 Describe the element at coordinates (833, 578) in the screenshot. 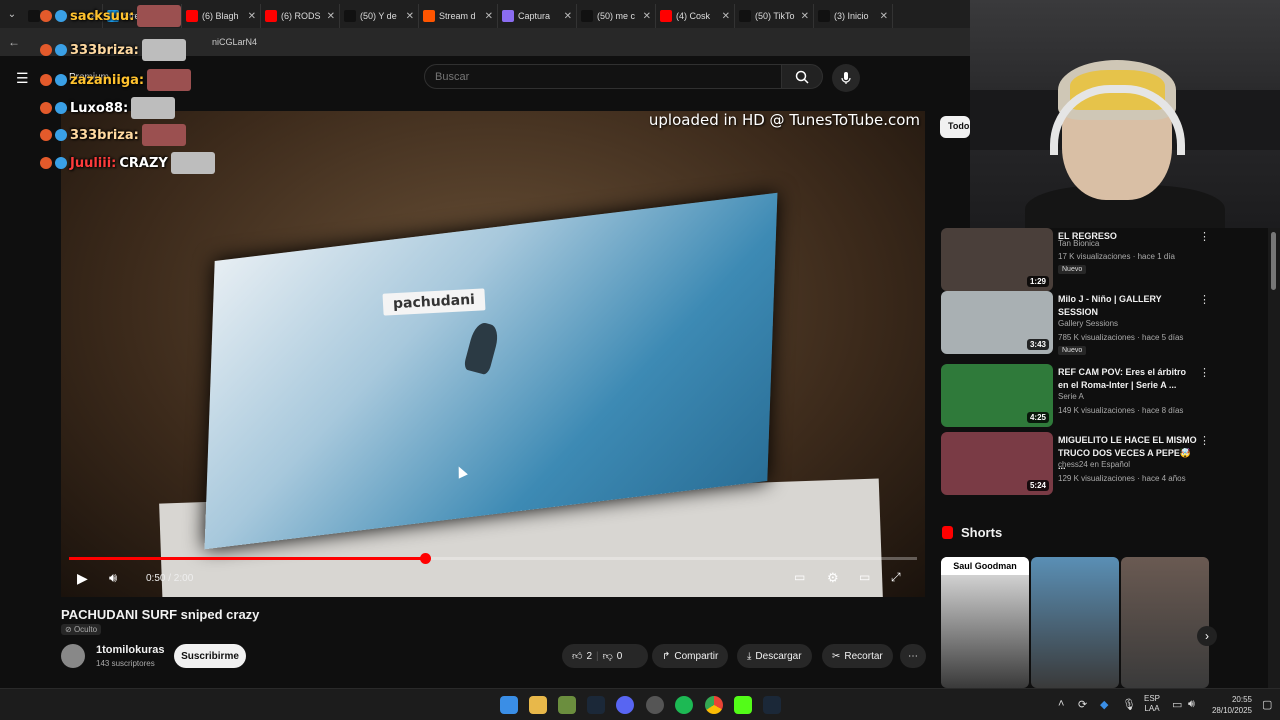

I see `settings-icon: ⚙` at that location.